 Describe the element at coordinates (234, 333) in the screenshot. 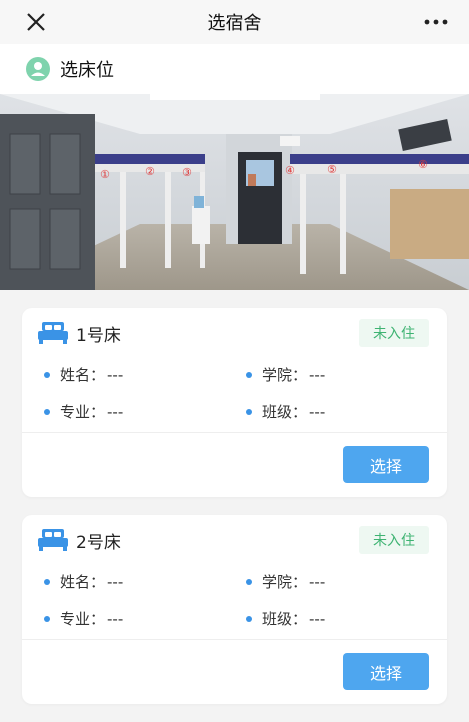

I see `bed-card-header: 1号床 未入住` at that location.